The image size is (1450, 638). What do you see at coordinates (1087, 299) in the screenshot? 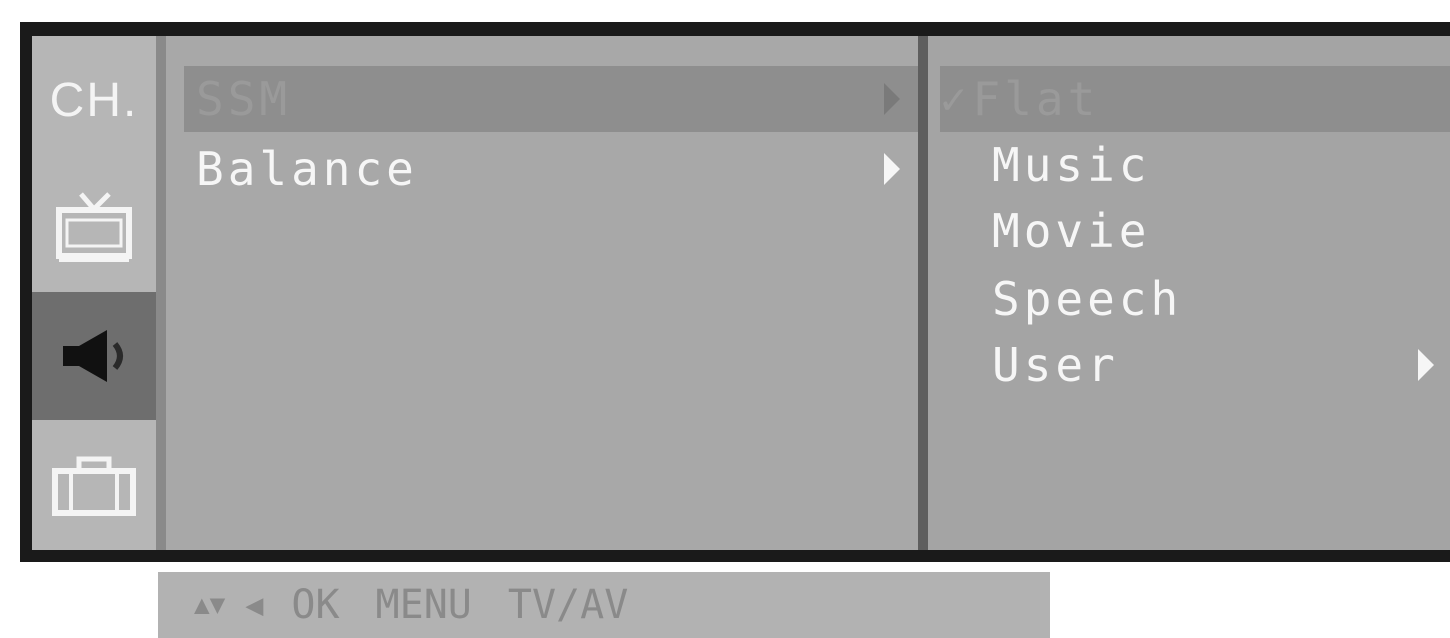
I see `submenu-item-label: Speech` at bounding box center [1087, 299].